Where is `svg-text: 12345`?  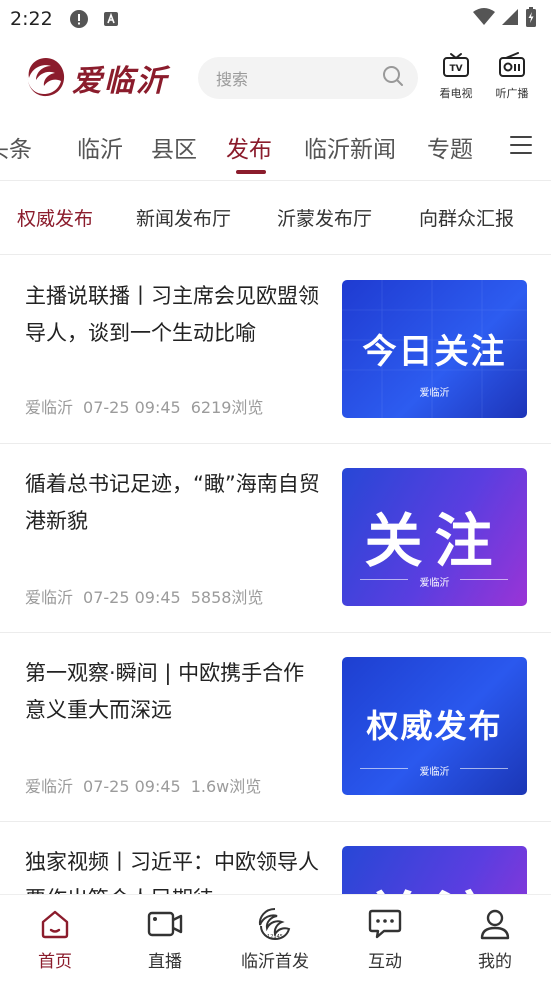 svg-text: 12345 is located at coordinates (275, 937).